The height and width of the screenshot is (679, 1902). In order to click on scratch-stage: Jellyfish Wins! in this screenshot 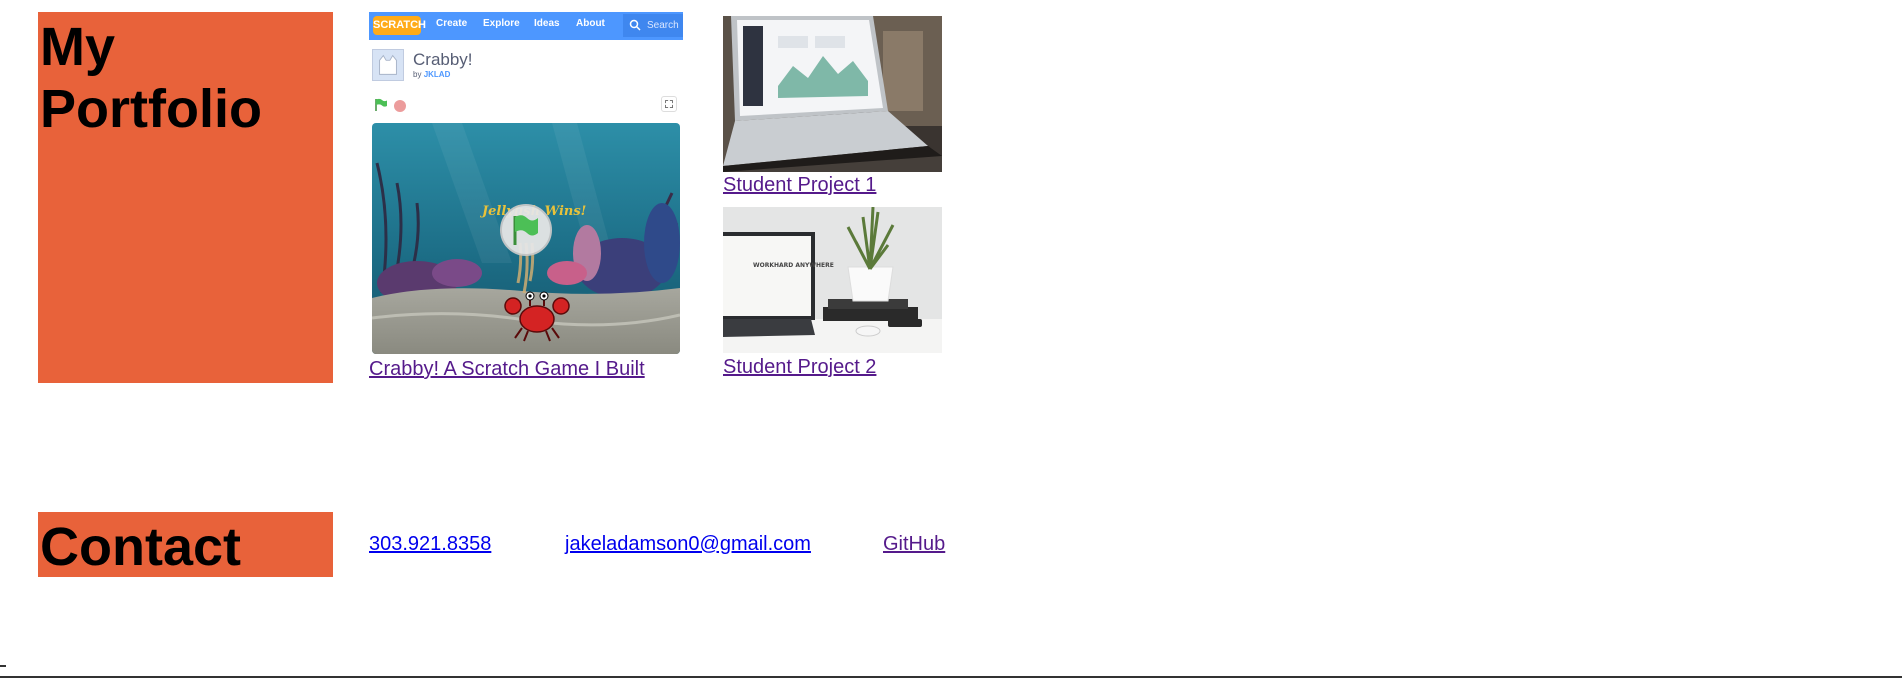, I will do `click(526, 238)`.